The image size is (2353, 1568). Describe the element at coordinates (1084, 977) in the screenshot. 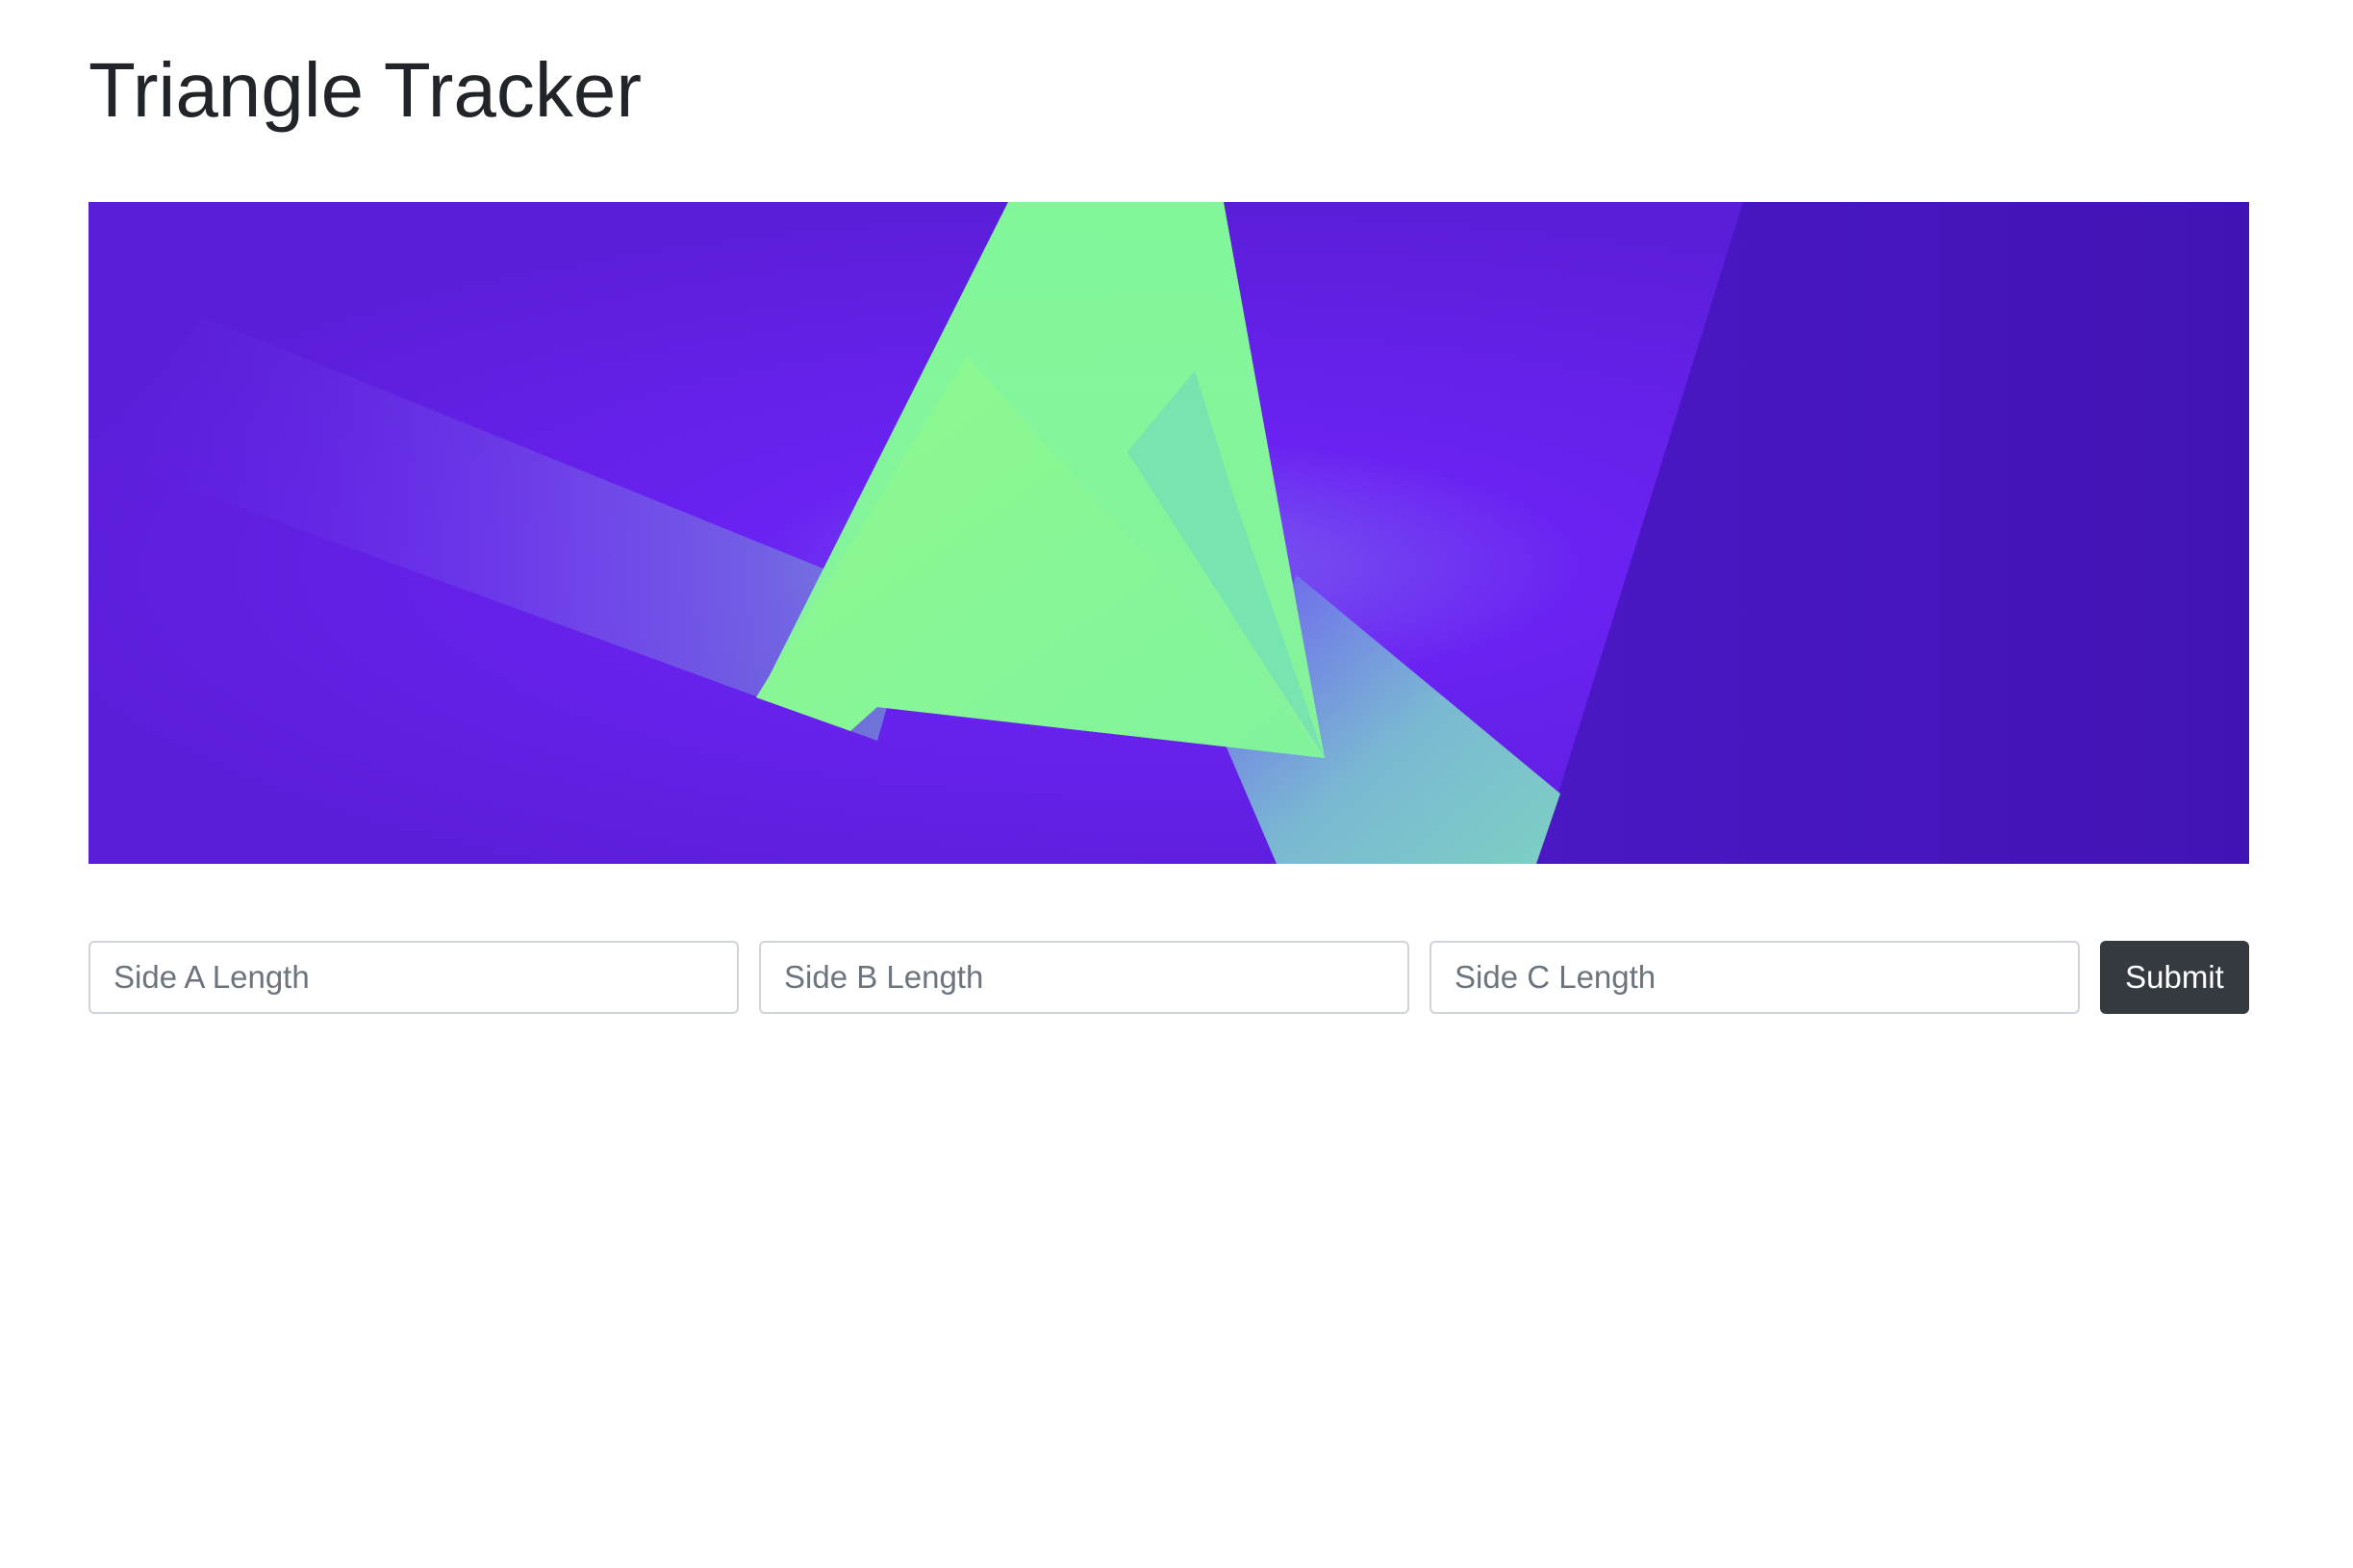

I see `side-b-input` at that location.